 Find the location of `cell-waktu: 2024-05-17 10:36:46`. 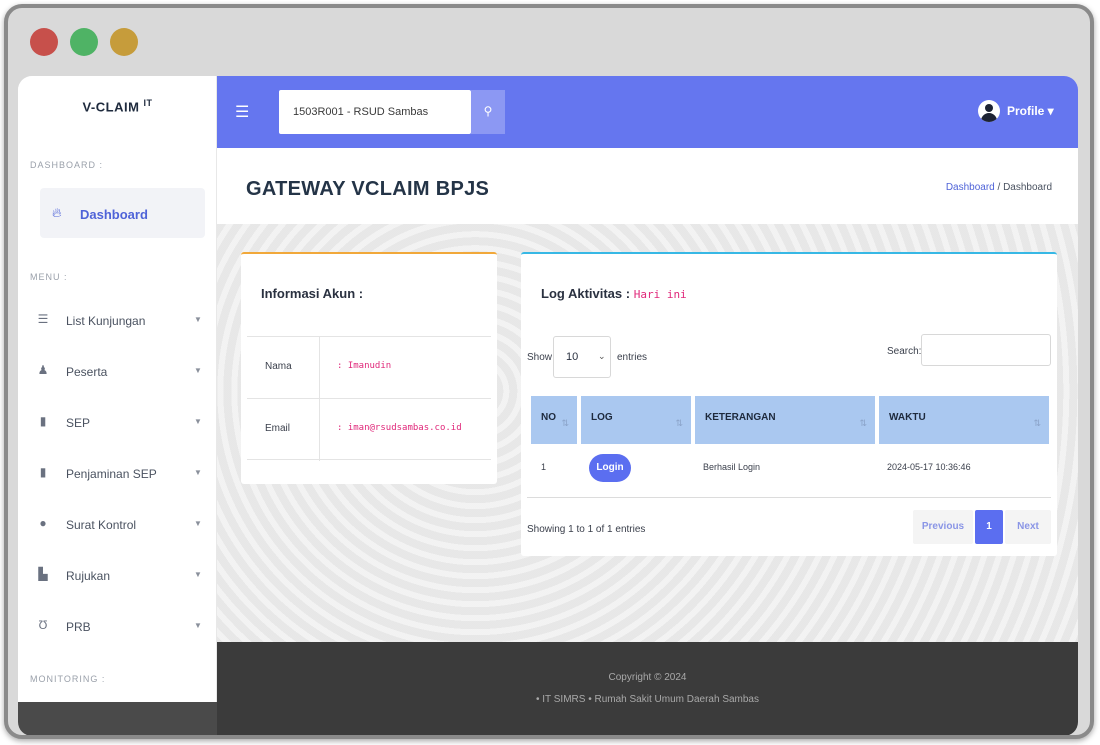

cell-waktu: 2024-05-17 10:36:46 is located at coordinates (929, 467).